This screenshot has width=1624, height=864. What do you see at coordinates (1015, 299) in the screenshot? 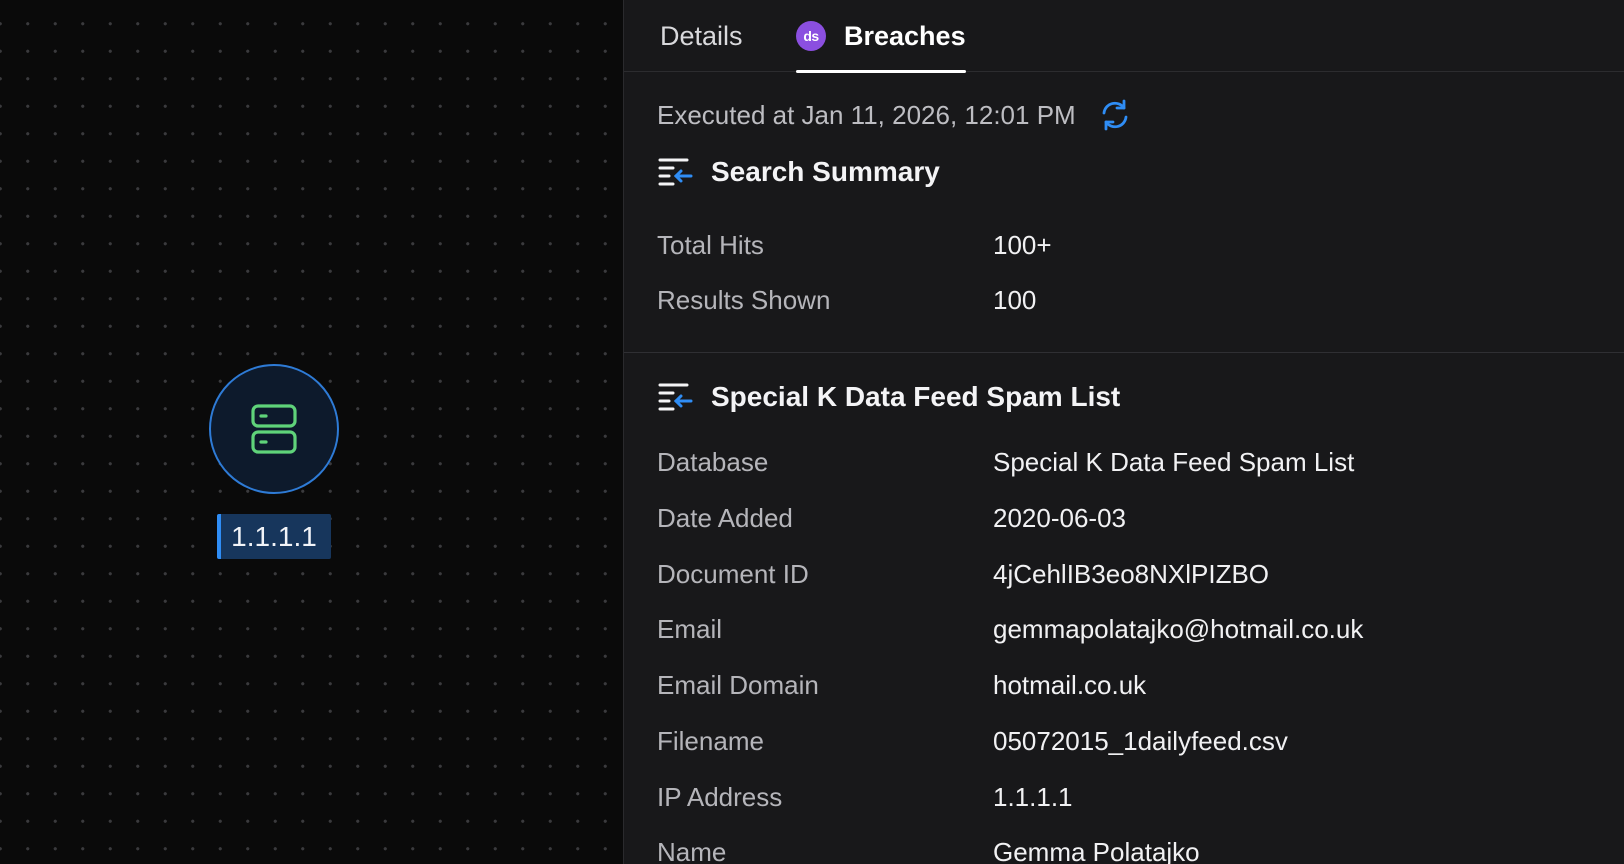
I see `summary-value: 100` at bounding box center [1015, 299].